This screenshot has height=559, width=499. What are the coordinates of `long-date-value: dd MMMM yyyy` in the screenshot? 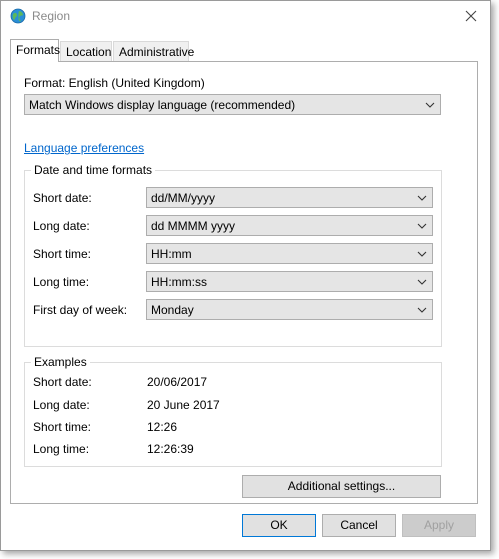 It's located at (193, 226).